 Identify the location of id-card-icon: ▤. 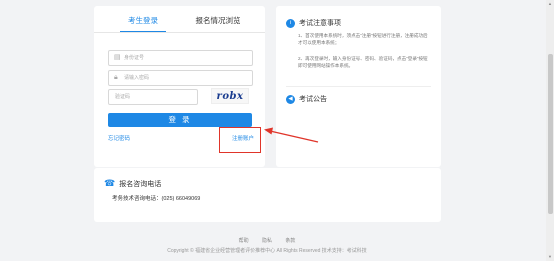
(117, 57).